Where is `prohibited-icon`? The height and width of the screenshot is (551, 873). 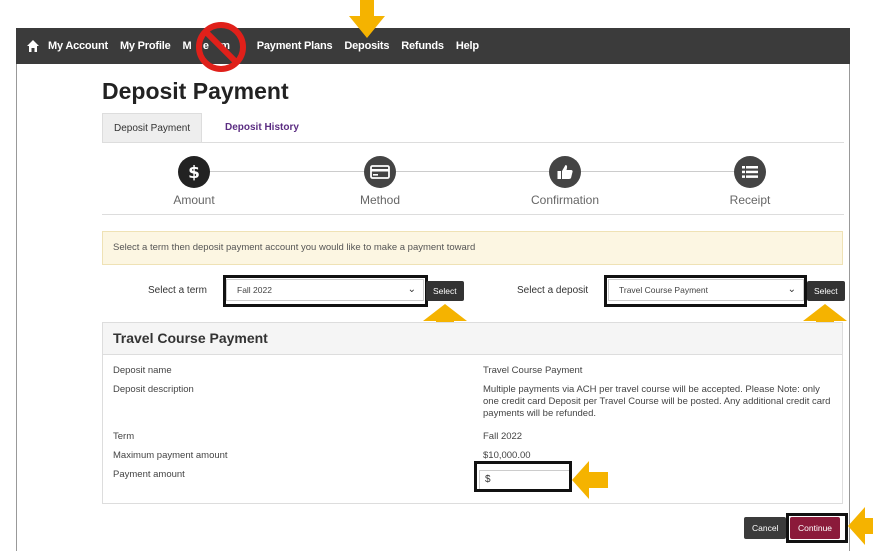 prohibited-icon is located at coordinates (221, 47).